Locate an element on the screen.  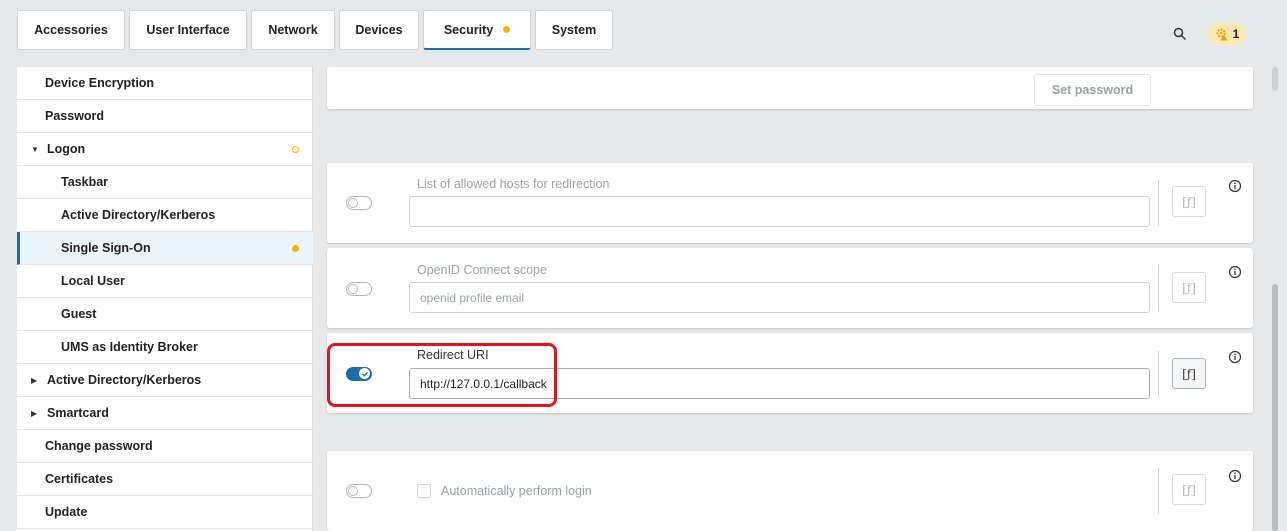
tab-label: User Interface is located at coordinates (188, 30).